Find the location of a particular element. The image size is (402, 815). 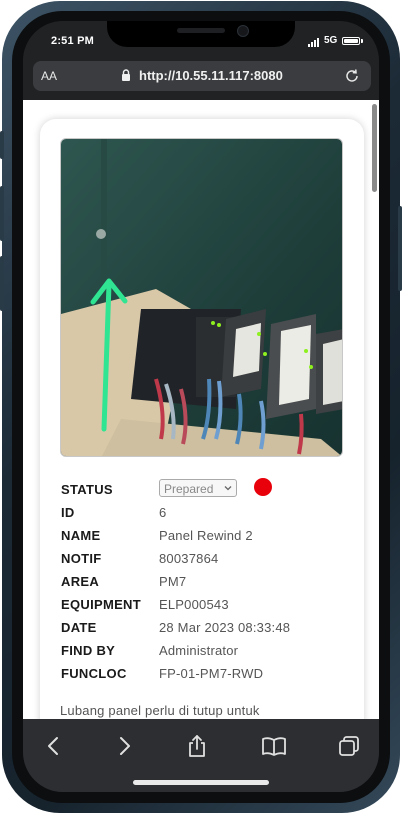

share-icon is located at coordinates (197, 746).